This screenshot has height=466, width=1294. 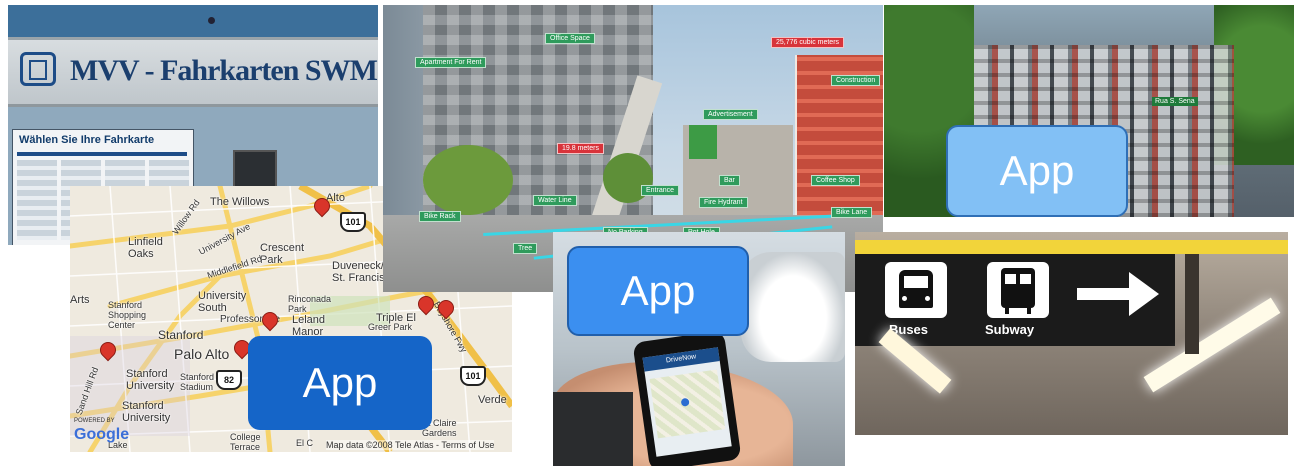 I want to click on map-label-leland-text: Leland Manor, so click(x=309, y=326).